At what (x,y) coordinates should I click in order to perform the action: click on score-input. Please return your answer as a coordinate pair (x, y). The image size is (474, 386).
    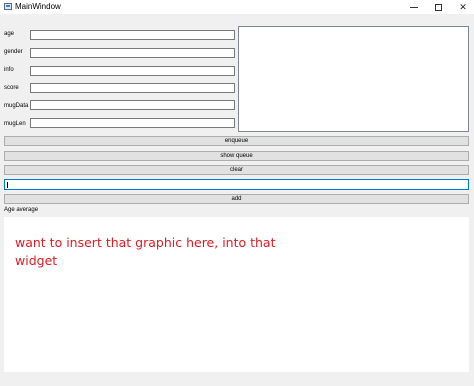
    Looking at the image, I should click on (132, 88).